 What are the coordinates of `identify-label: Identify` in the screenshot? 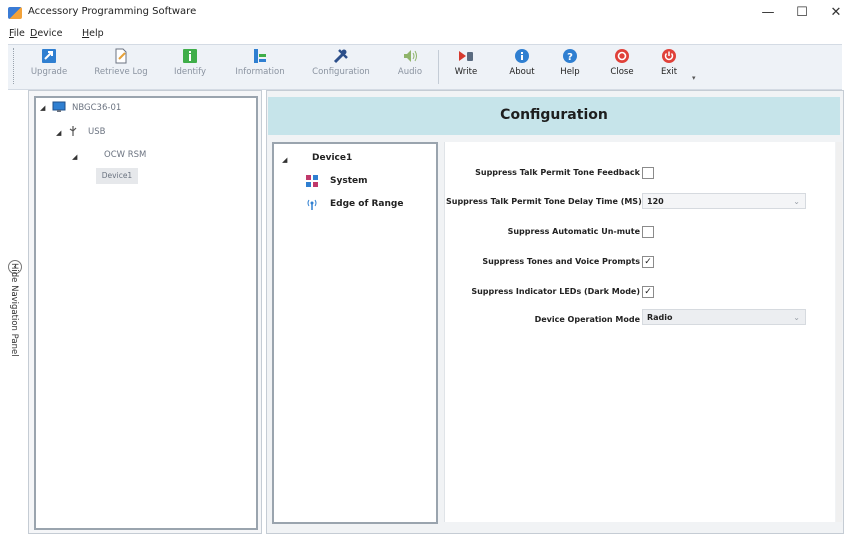 It's located at (190, 72).